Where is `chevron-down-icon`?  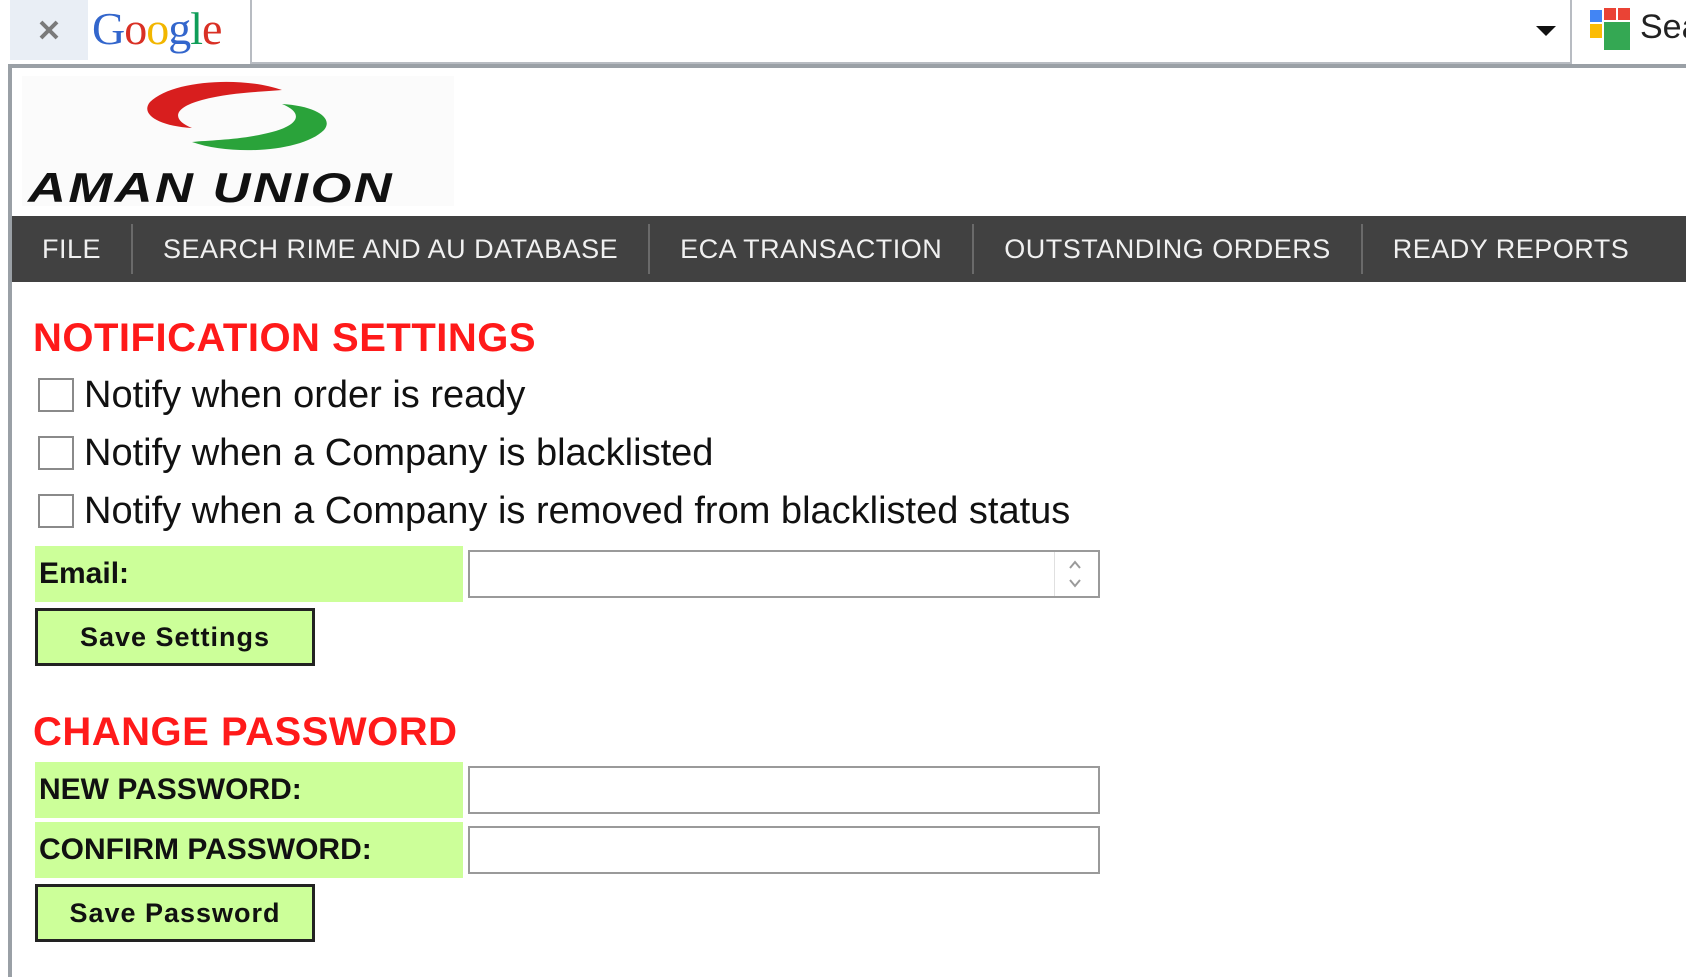
chevron-down-icon is located at coordinates (1546, 31).